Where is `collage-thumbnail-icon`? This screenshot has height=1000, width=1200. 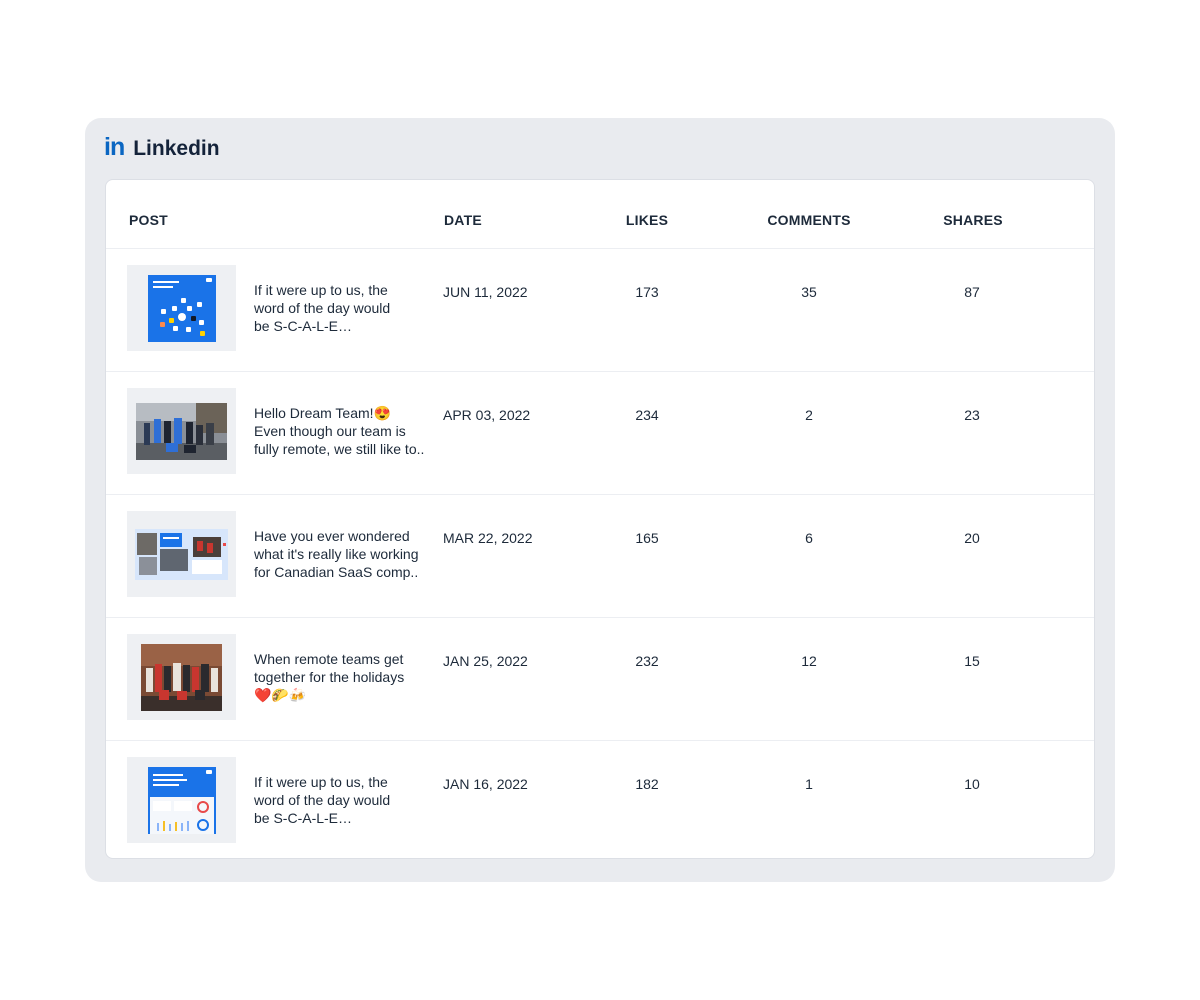
collage-thumbnail-icon is located at coordinates (181, 554).